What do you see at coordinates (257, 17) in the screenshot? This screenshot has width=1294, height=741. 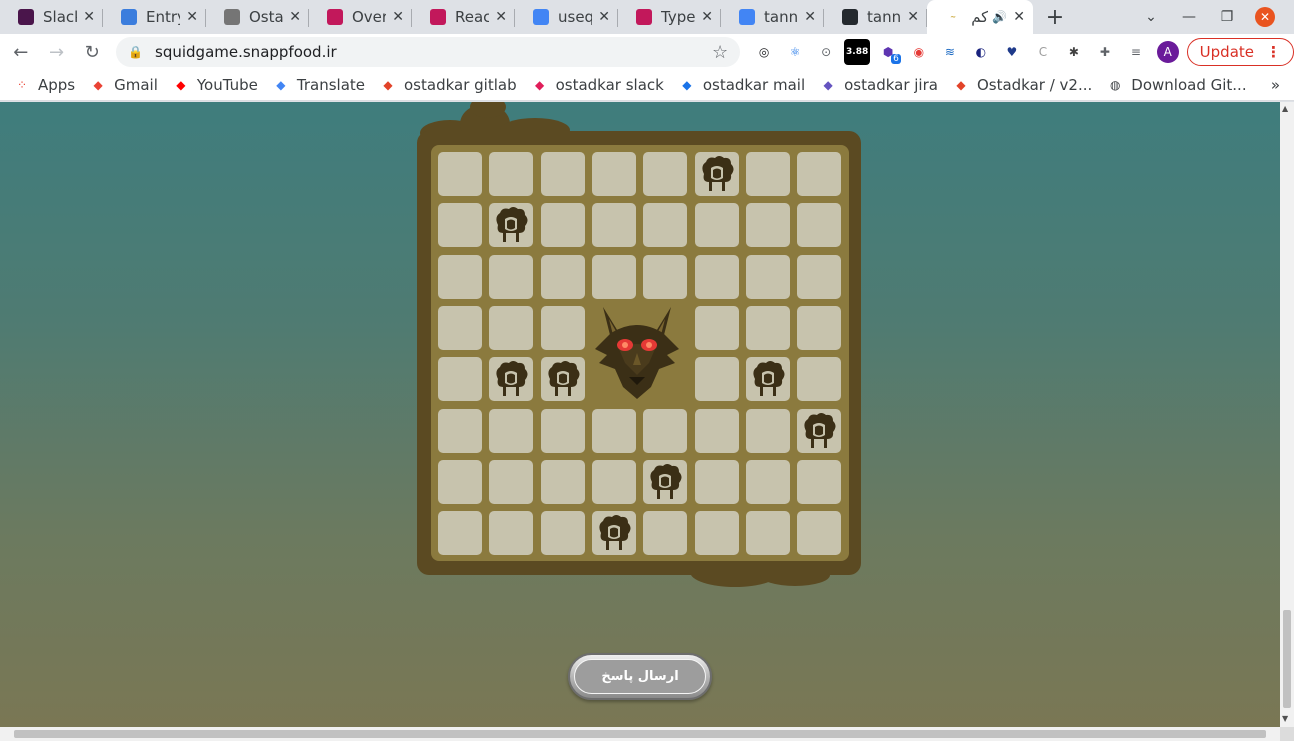 I see `browser-tab: Ostad ✕` at bounding box center [257, 17].